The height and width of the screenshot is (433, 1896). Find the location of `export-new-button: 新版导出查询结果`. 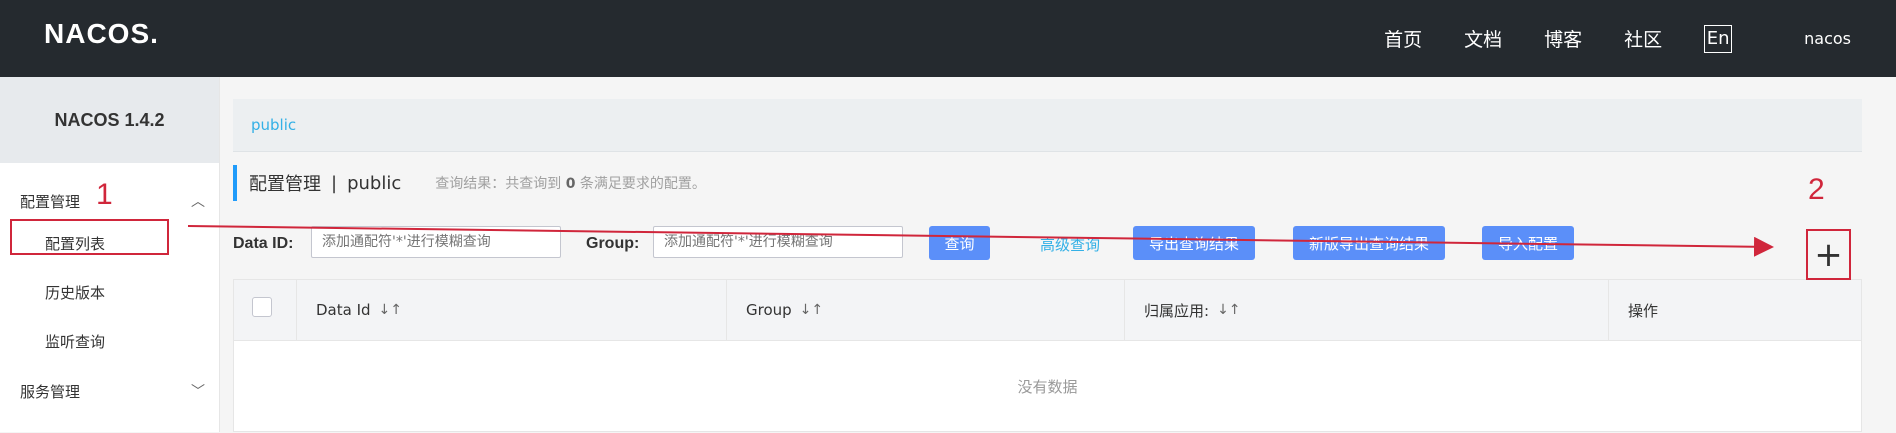

export-new-button: 新版导出查询结果 is located at coordinates (1369, 243).